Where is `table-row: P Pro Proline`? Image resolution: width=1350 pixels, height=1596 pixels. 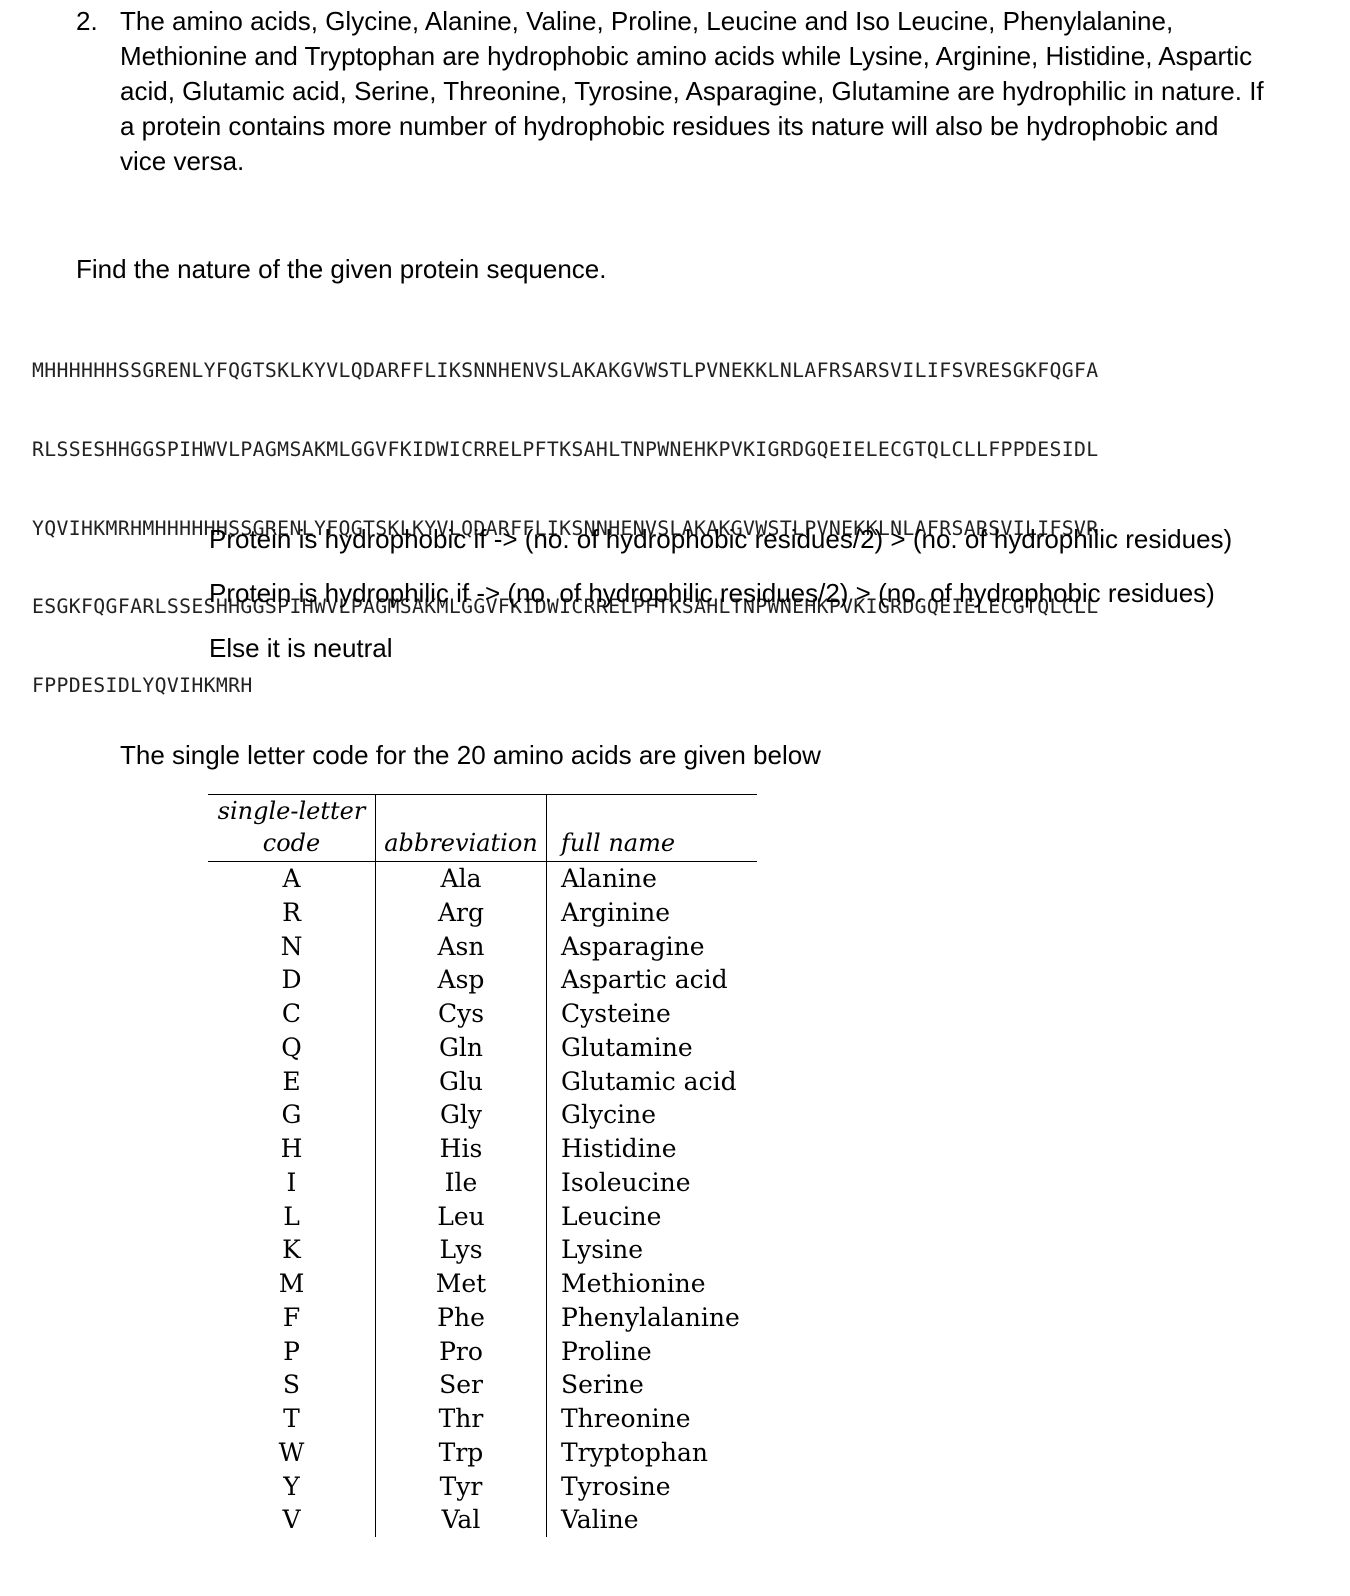
table-row: P Pro Proline is located at coordinates (482, 1351).